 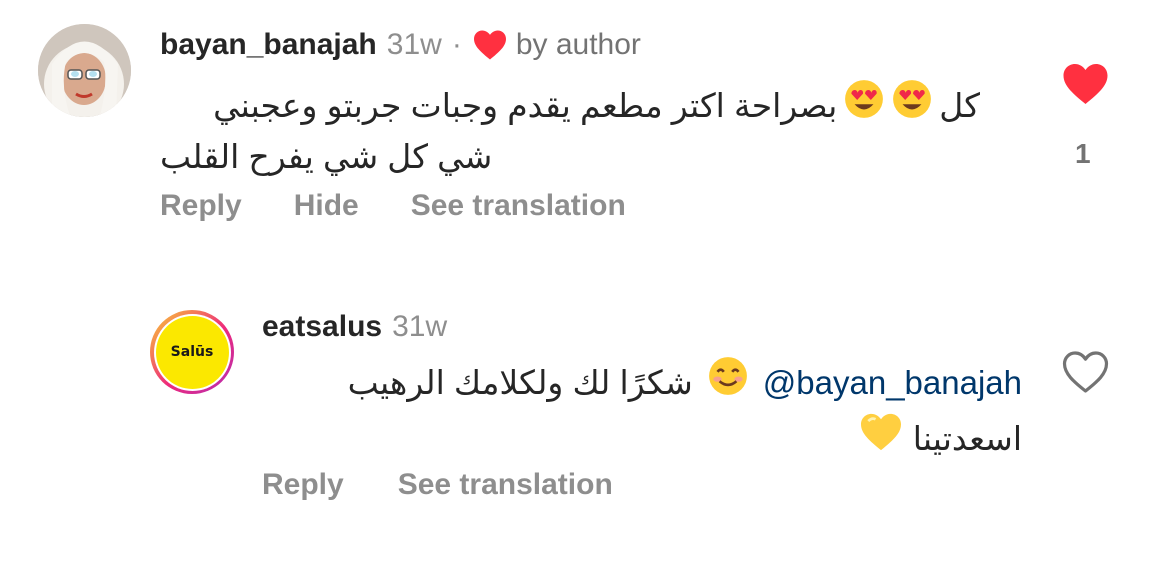 I want to click on comment-actions: Reply Hide See translation, so click(x=393, y=206).